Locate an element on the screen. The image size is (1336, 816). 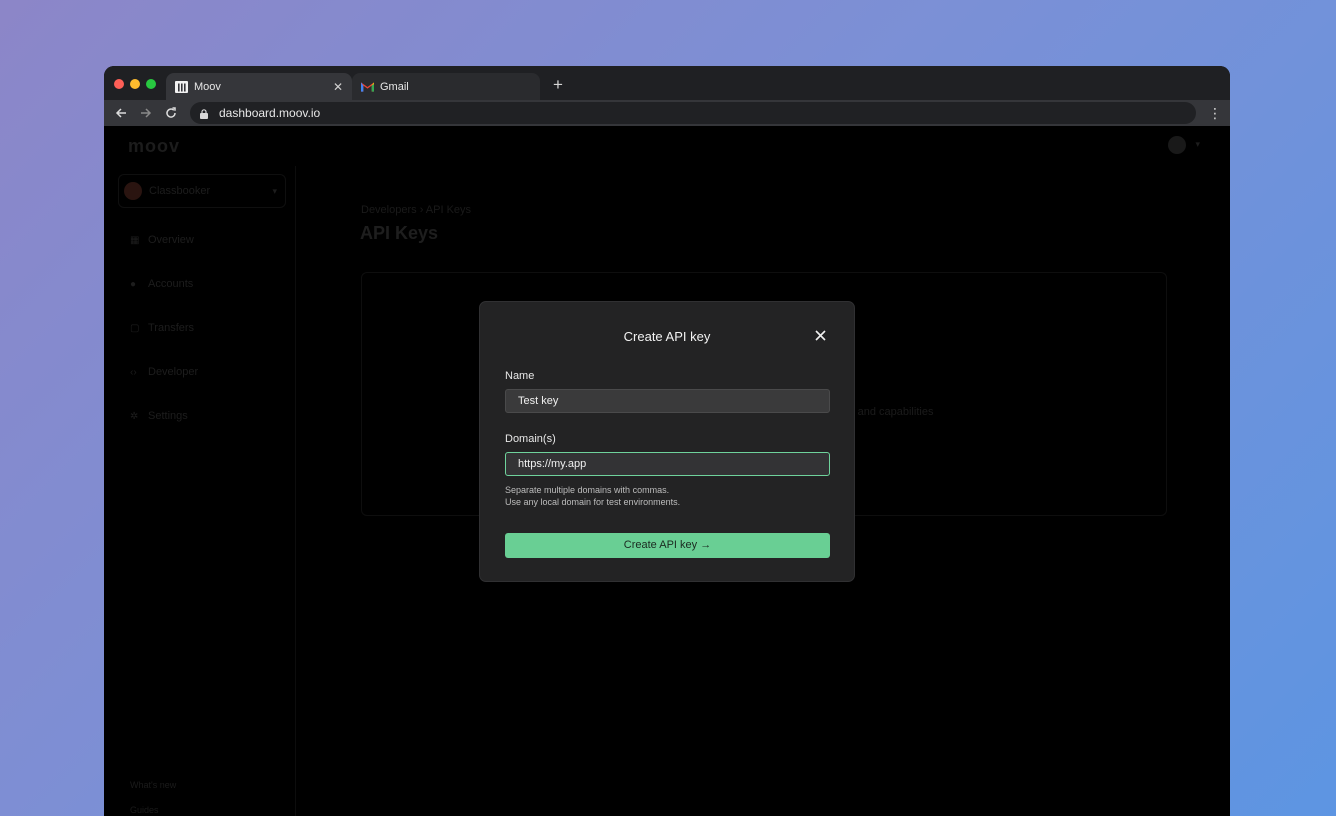
tab-bar: Moov ✕ Gmail + is located at coordinates (667, 83).